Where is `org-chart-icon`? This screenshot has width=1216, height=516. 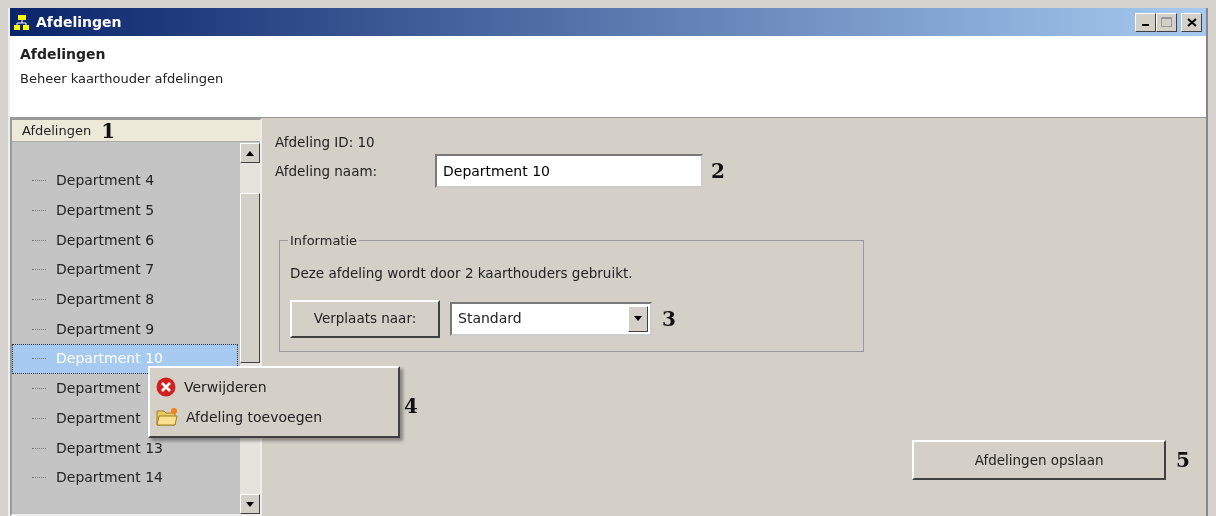 org-chart-icon is located at coordinates (22, 22).